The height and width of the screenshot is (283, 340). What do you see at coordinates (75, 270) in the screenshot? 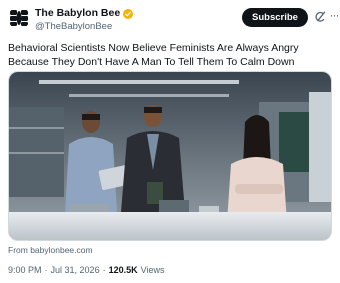
I see `tweet-date: Jul 31, 2026` at bounding box center [75, 270].